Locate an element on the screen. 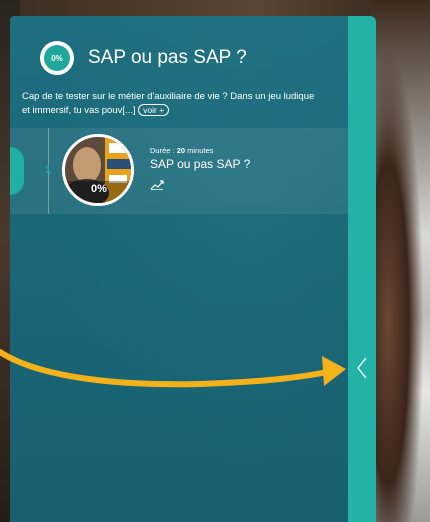 Image resolution: width=430 pixels, height=522 pixels. duration-unit: minutes is located at coordinates (199, 150).